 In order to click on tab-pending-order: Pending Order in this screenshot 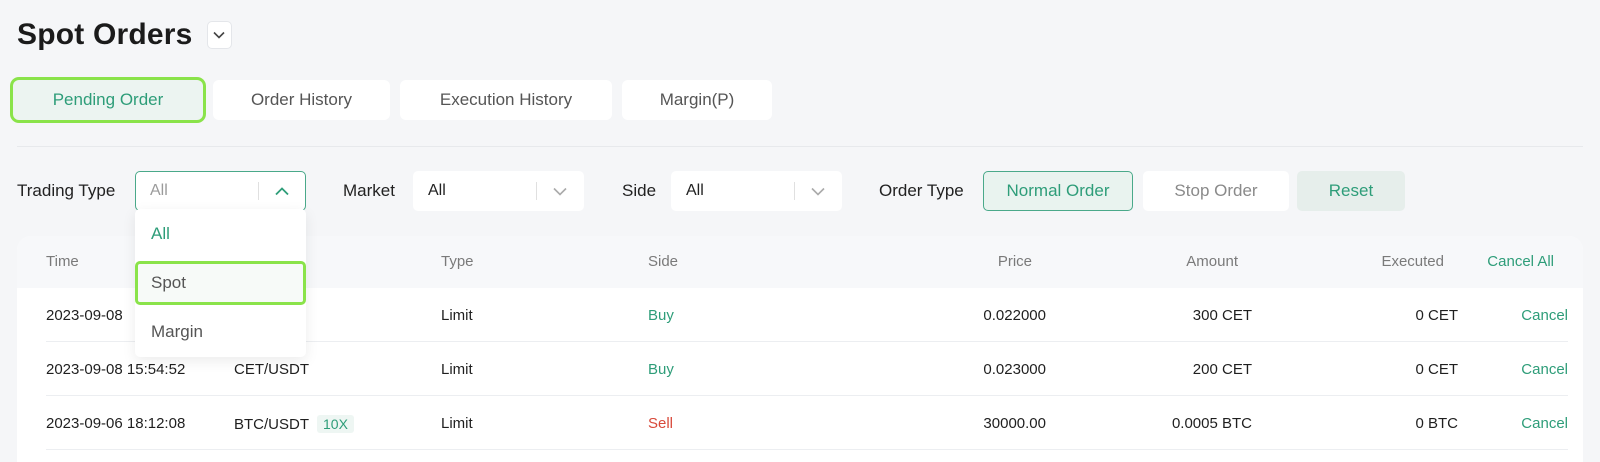, I will do `click(108, 100)`.